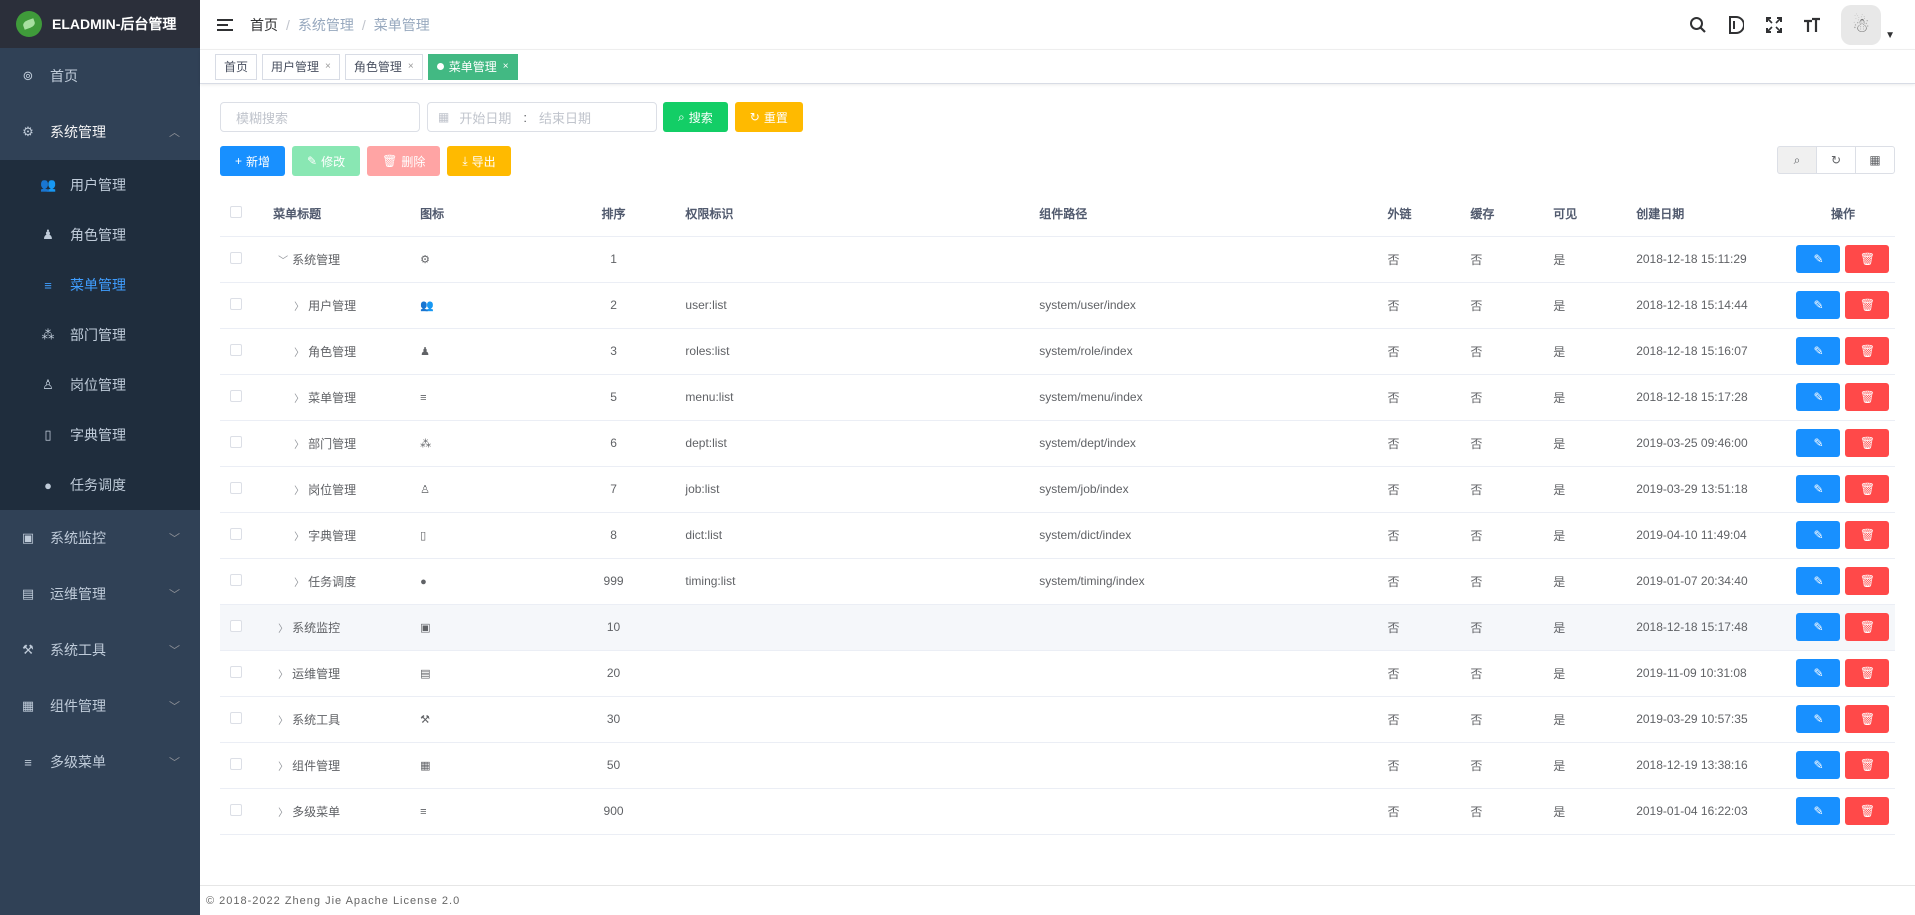  I want to click on sidebar-item: ▦ 组件管理 ﹀, so click(100, 706).